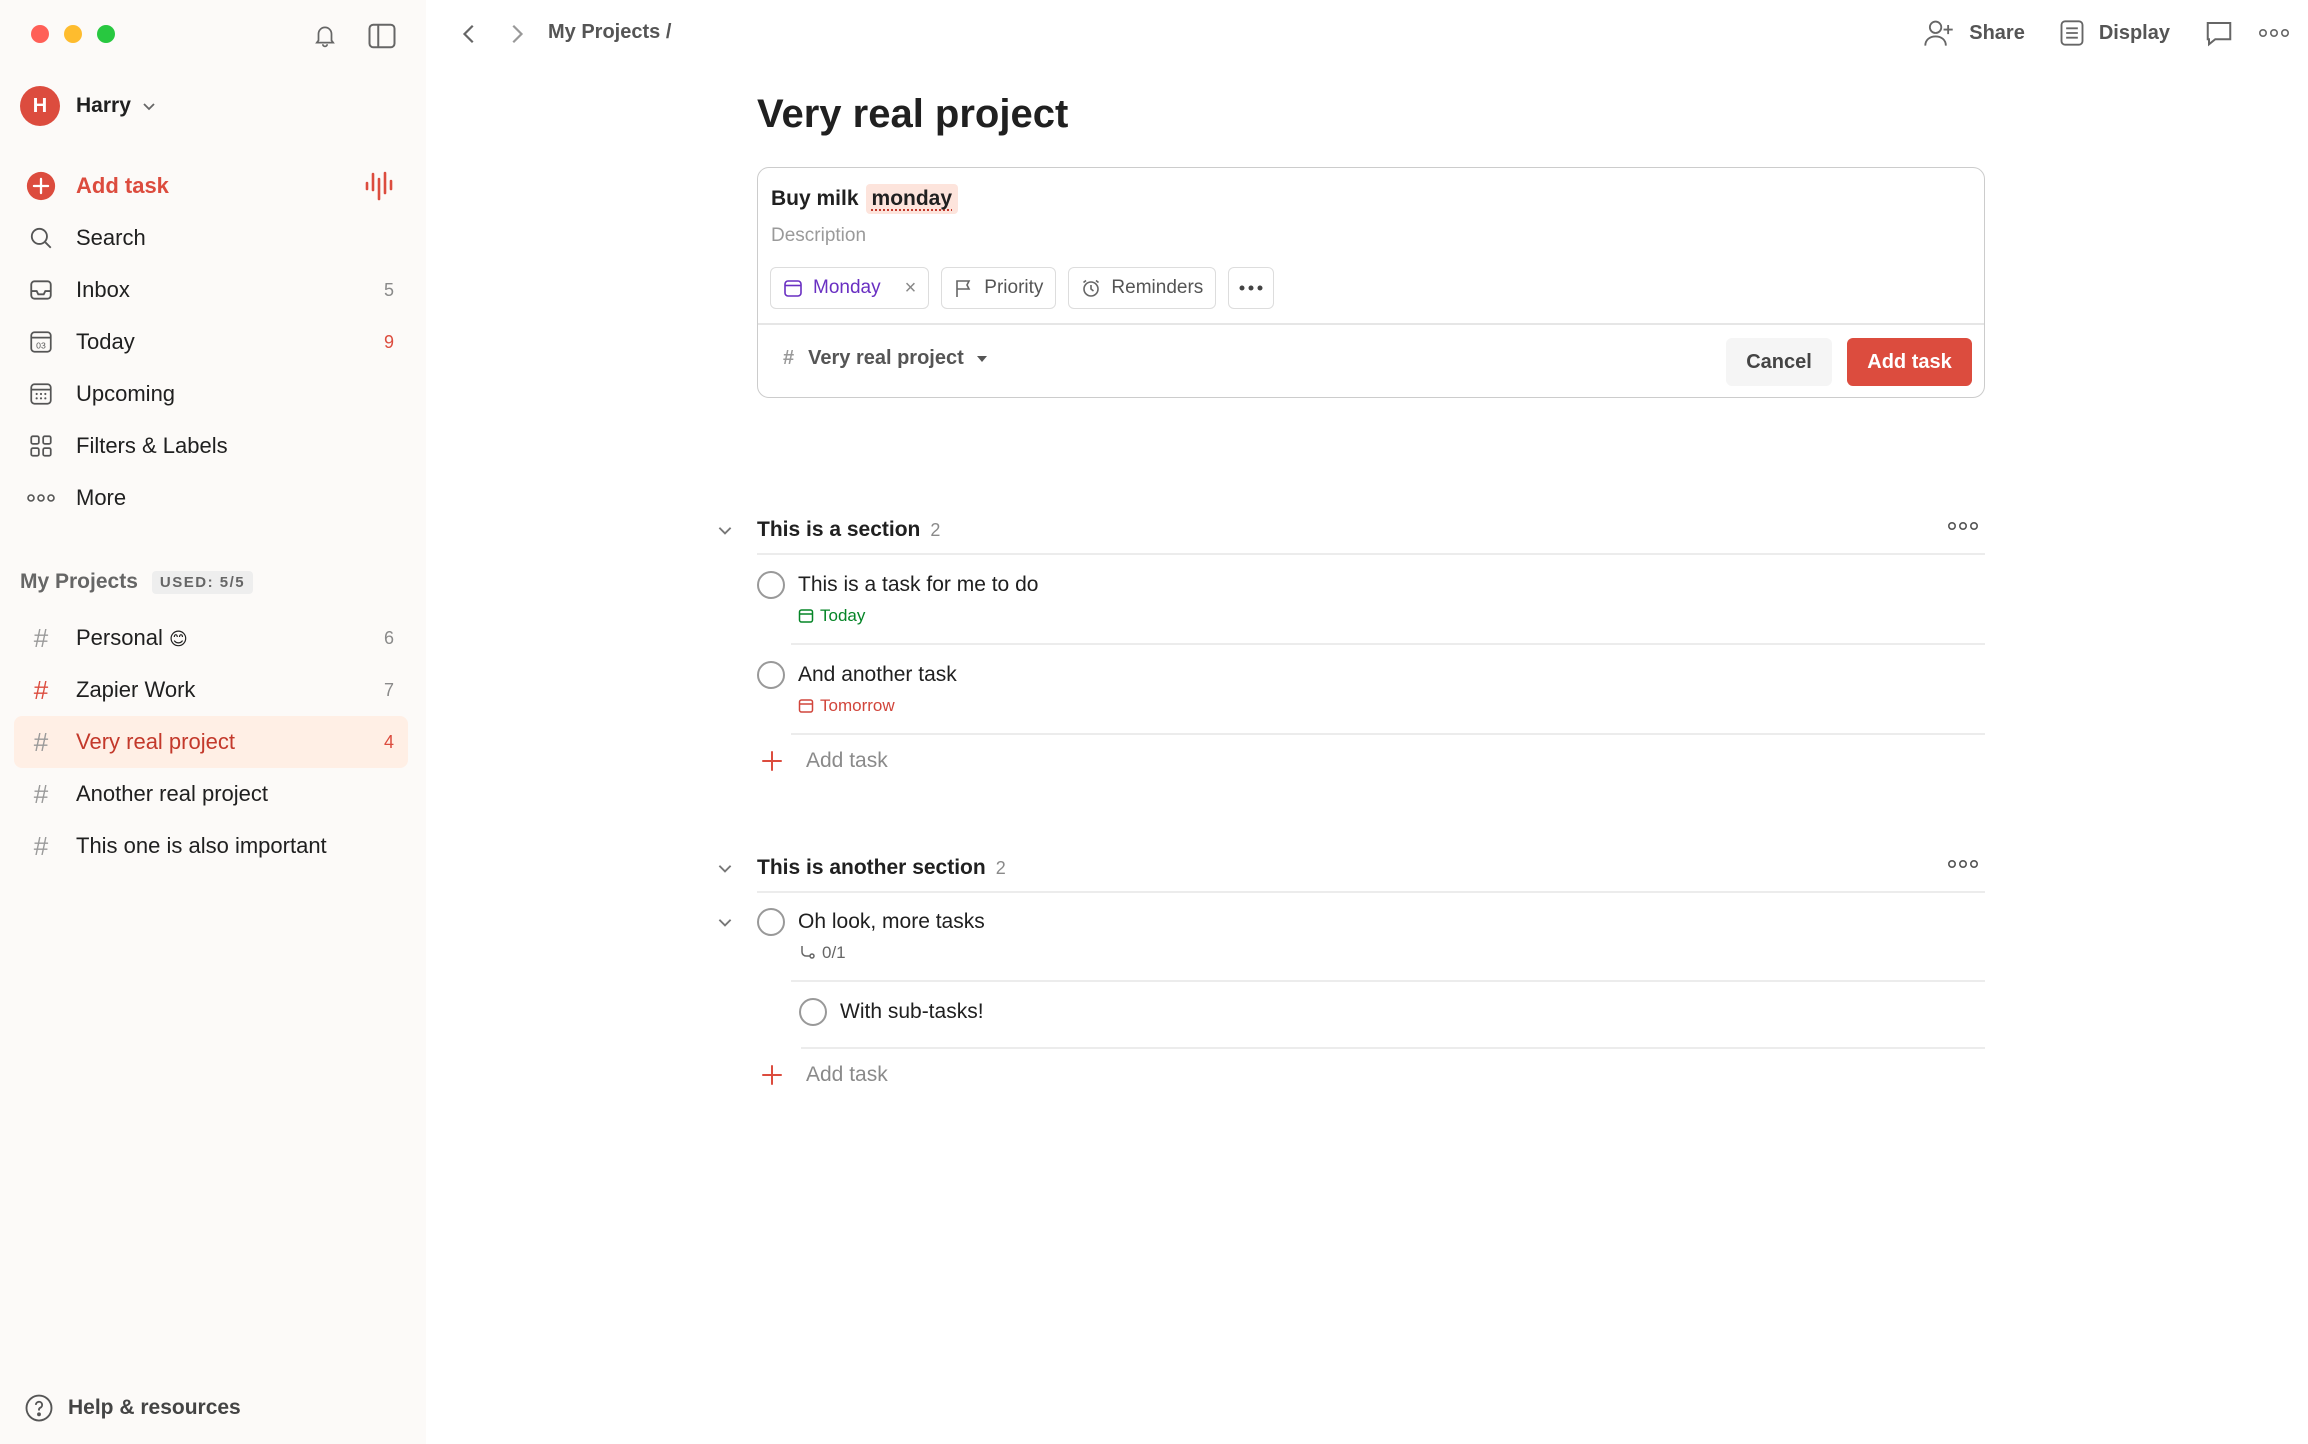  Describe the element at coordinates (211, 186) in the screenshot. I see `sidebar-add-task: Add task` at that location.